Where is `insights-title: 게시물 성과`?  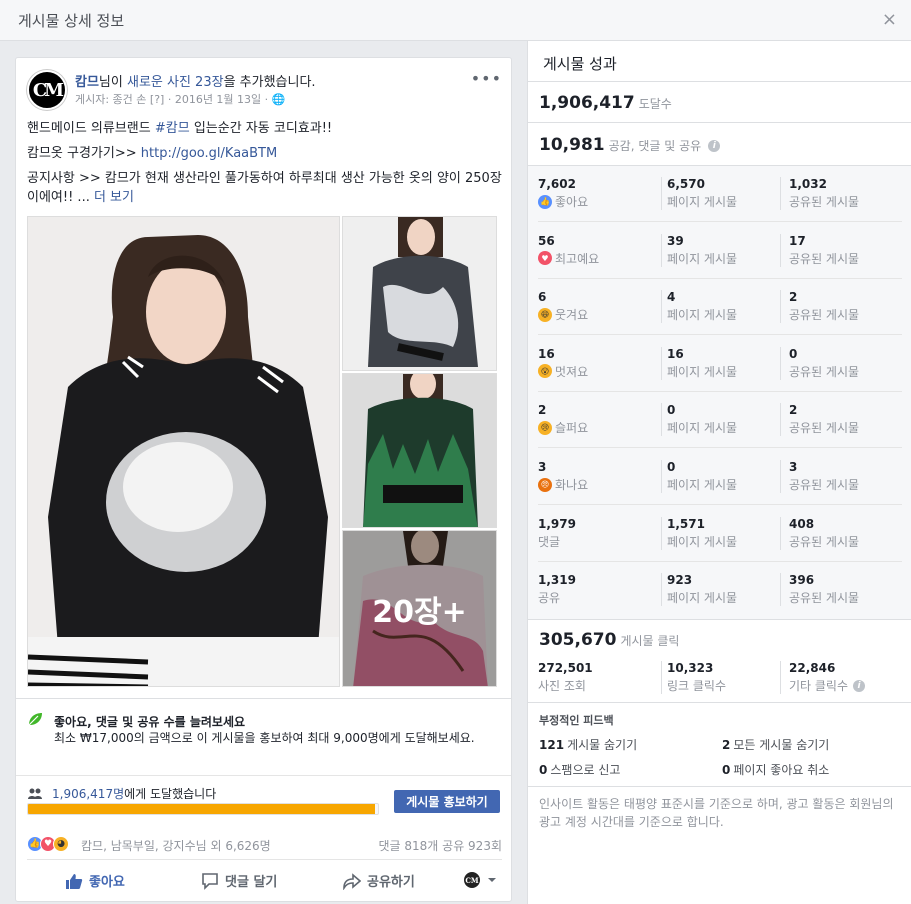
insights-title: 게시물 성과 is located at coordinates (580, 64).